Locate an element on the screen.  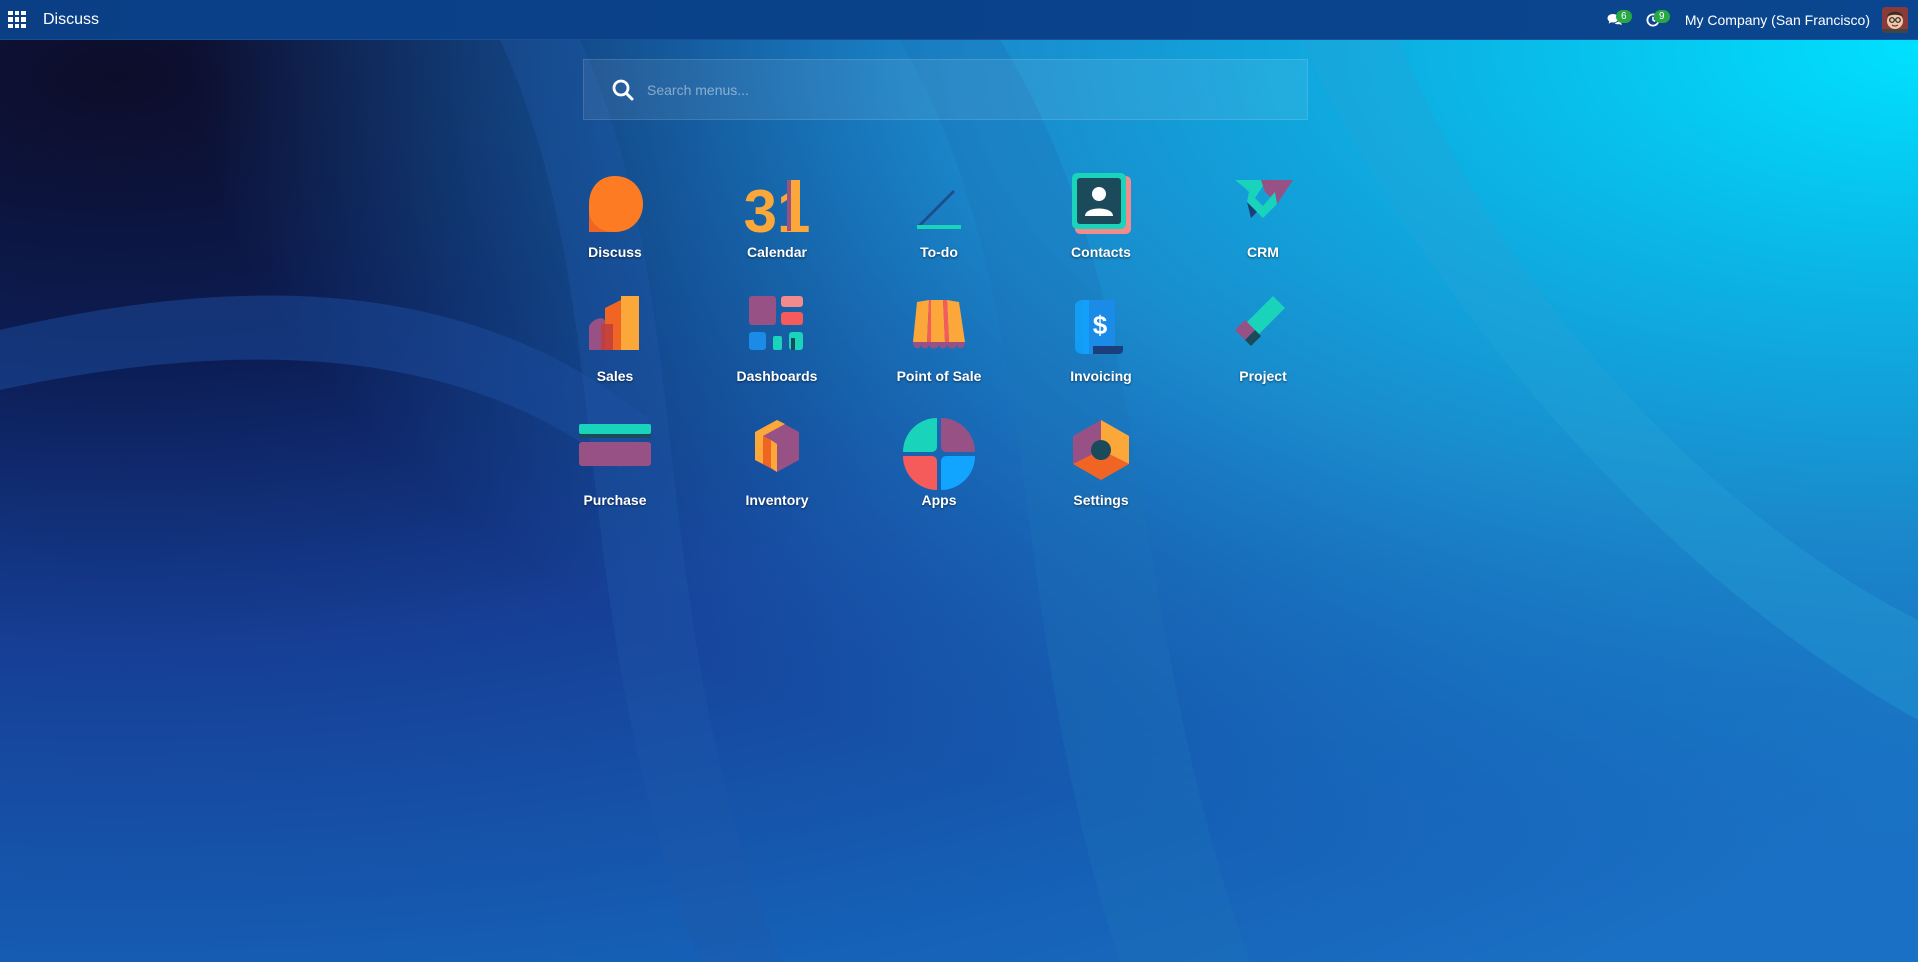
app-settings: Settings is located at coordinates (1101, 473).